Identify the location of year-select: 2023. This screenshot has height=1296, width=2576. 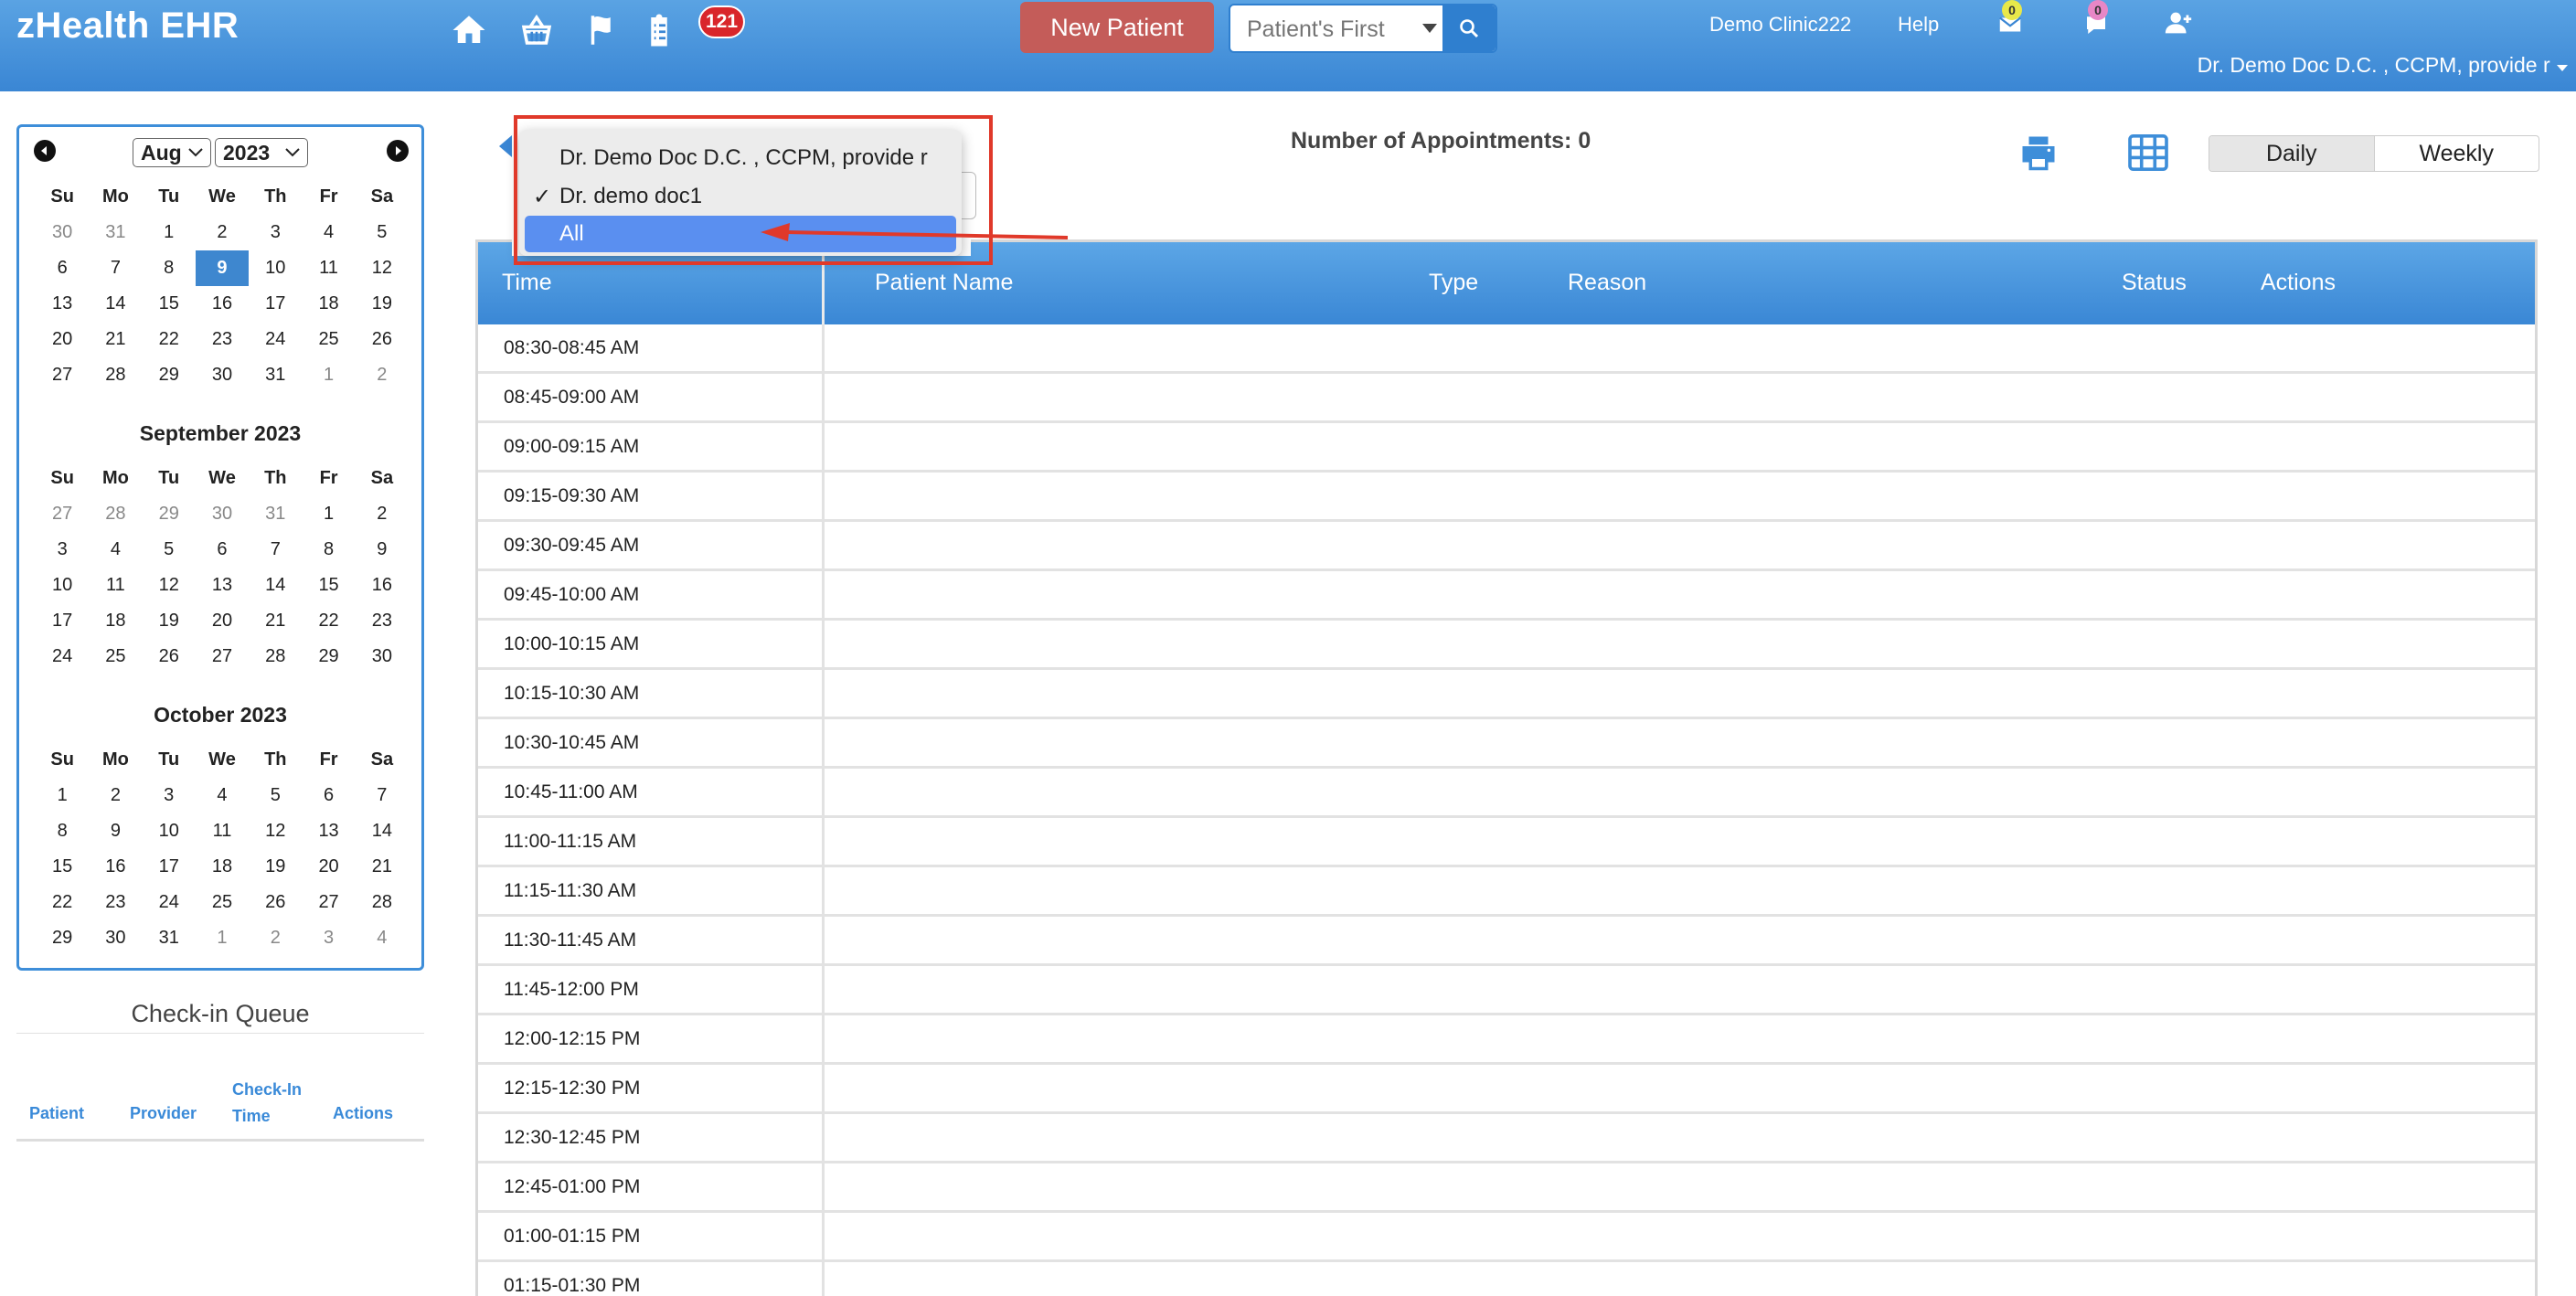
(261, 152).